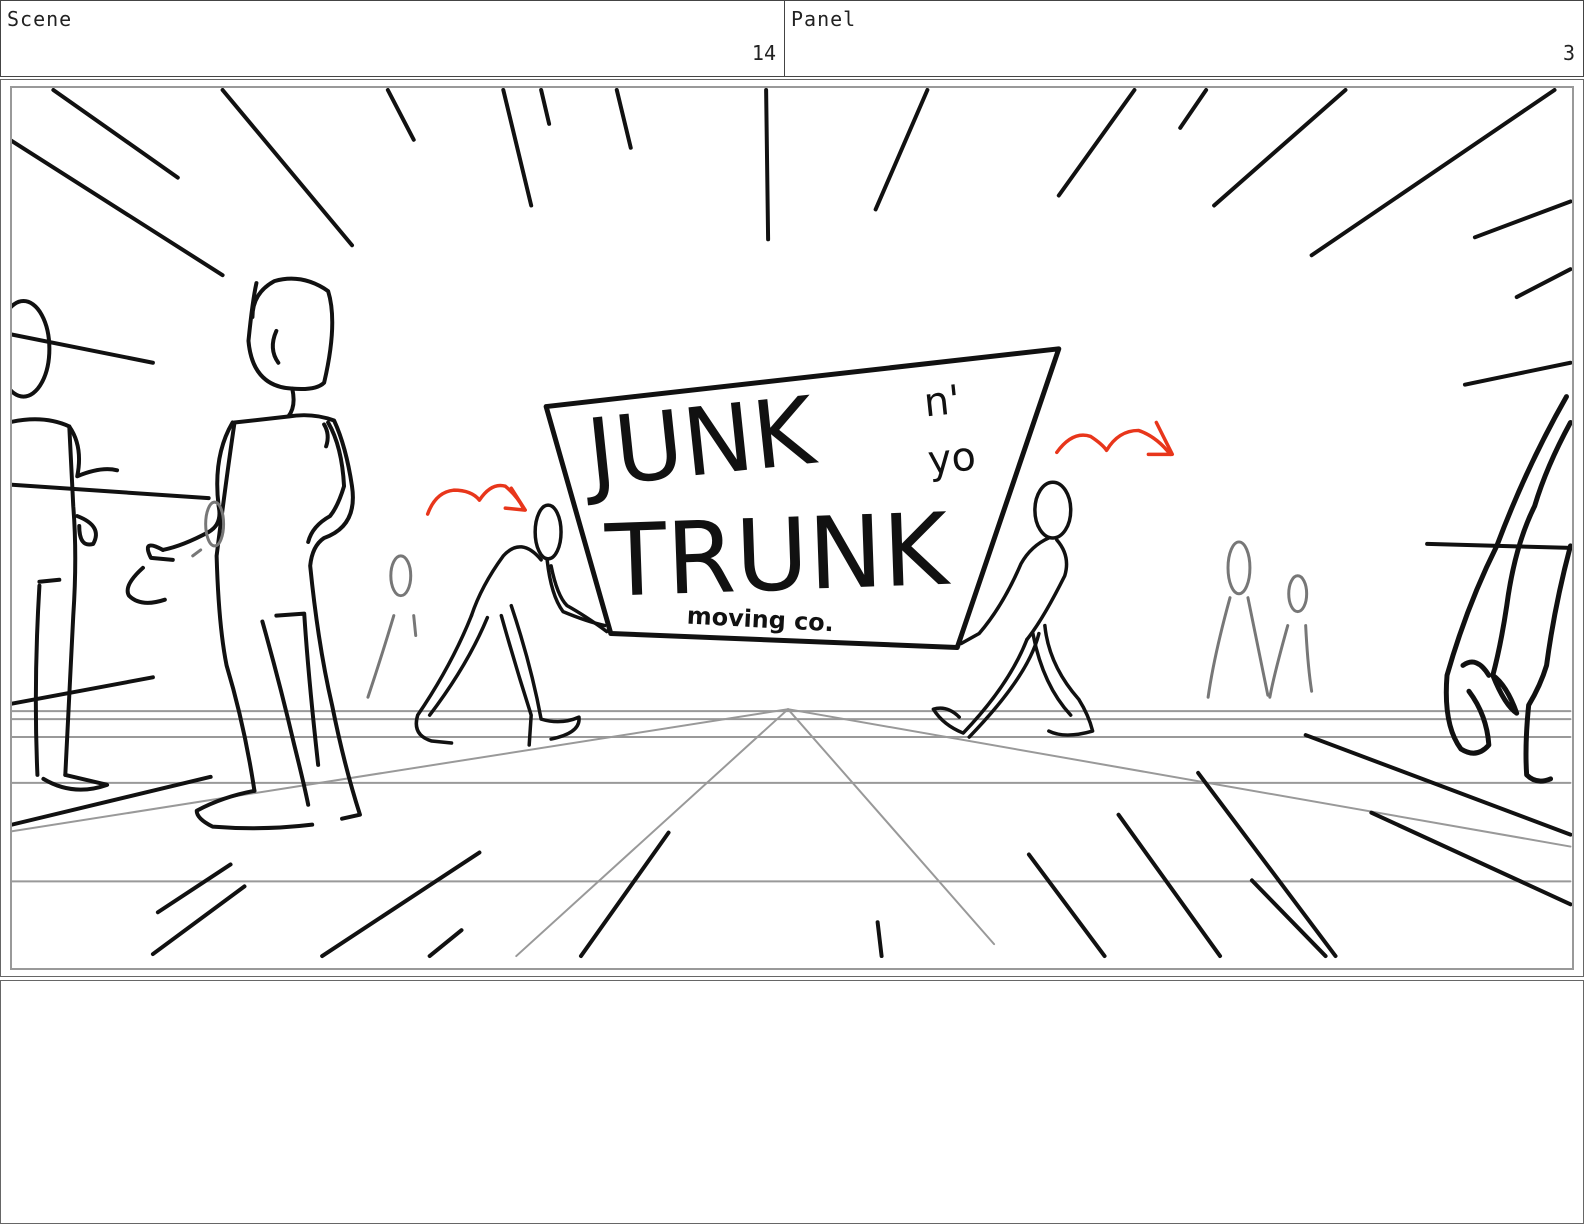 The height and width of the screenshot is (1224, 1584). What do you see at coordinates (824, 19) in the screenshot?
I see `panel-label: Panel` at bounding box center [824, 19].